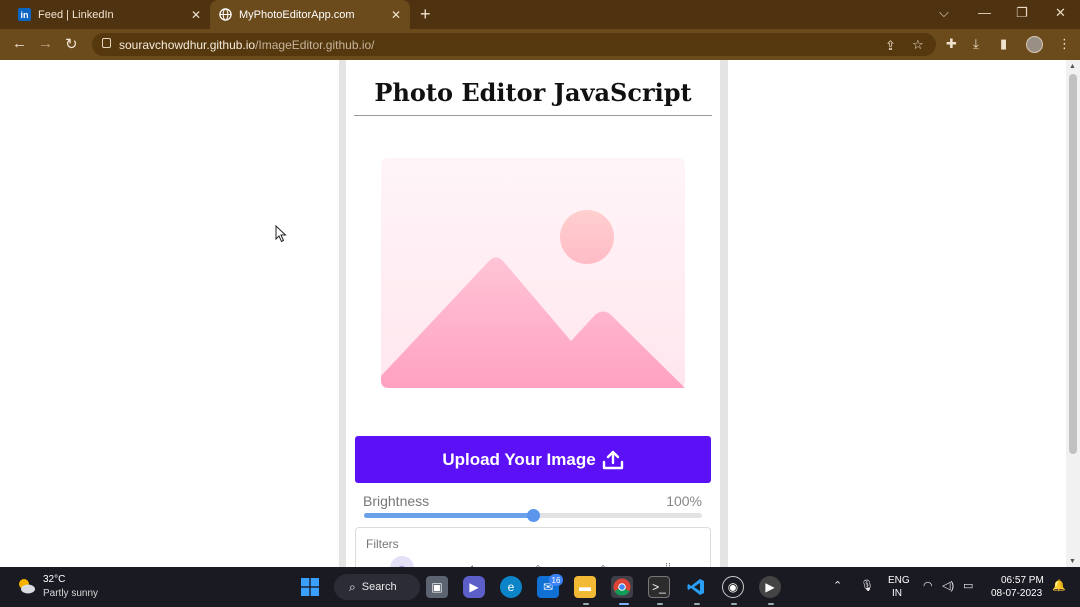 The width and height of the screenshot is (1080, 607). I want to click on mouse-cursor-icon, so click(281, 234).